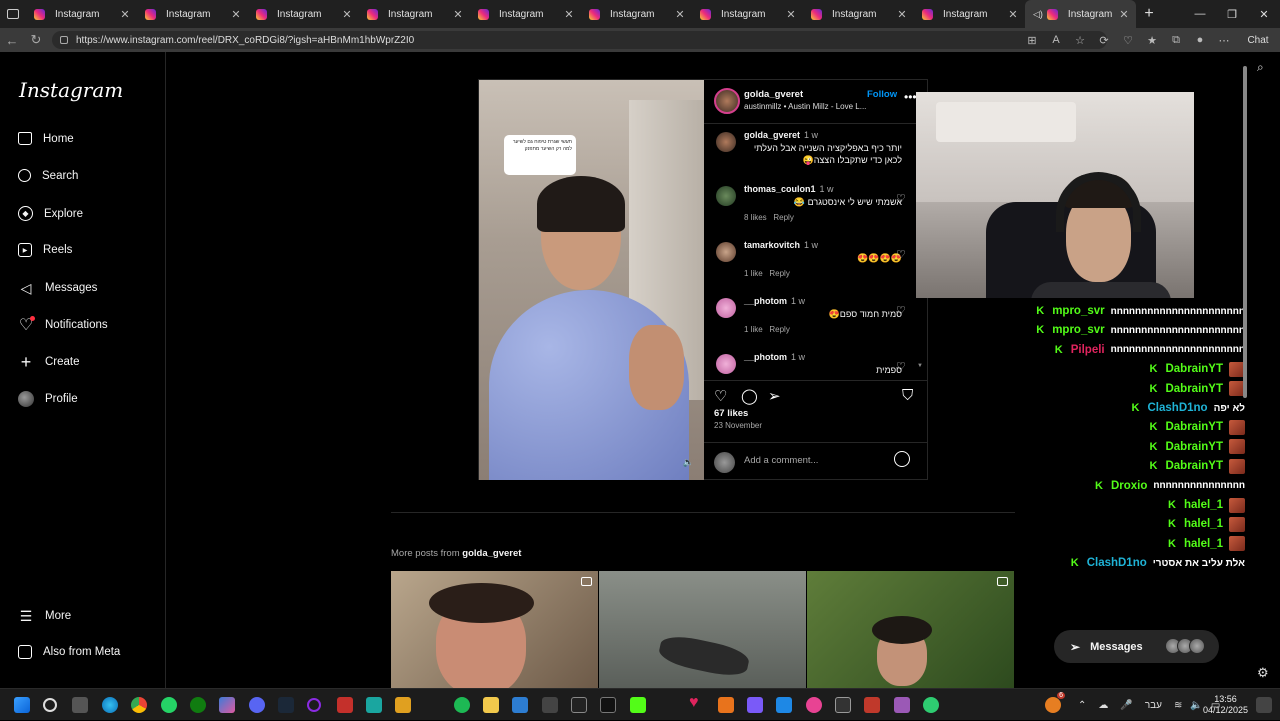 The height and width of the screenshot is (721, 1280). I want to click on whatsapp-icon, so click(169, 705).